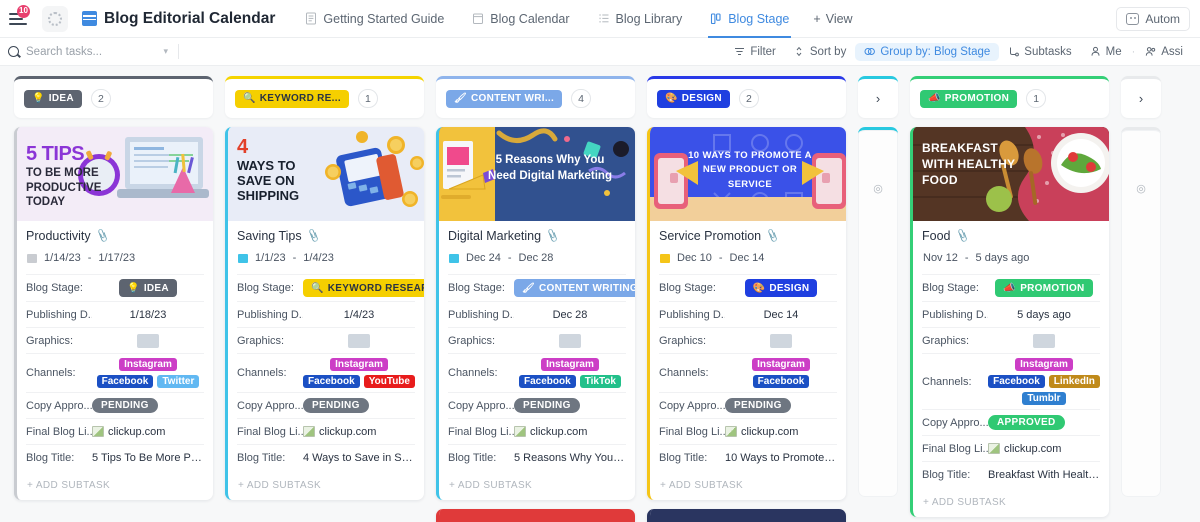  I want to click on card-title: Productivity 📎, so click(115, 236).